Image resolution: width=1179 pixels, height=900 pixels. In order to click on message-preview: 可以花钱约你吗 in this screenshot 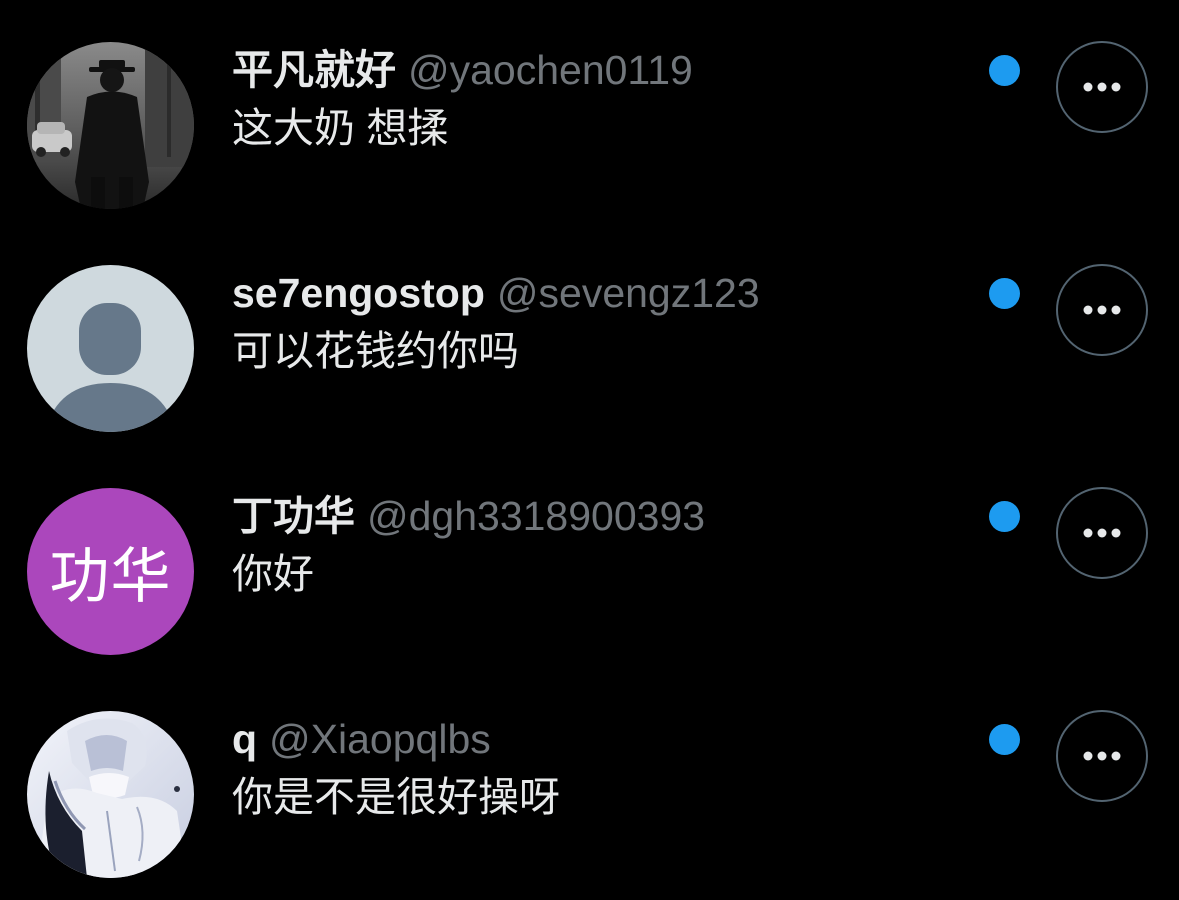, I will do `click(375, 351)`.